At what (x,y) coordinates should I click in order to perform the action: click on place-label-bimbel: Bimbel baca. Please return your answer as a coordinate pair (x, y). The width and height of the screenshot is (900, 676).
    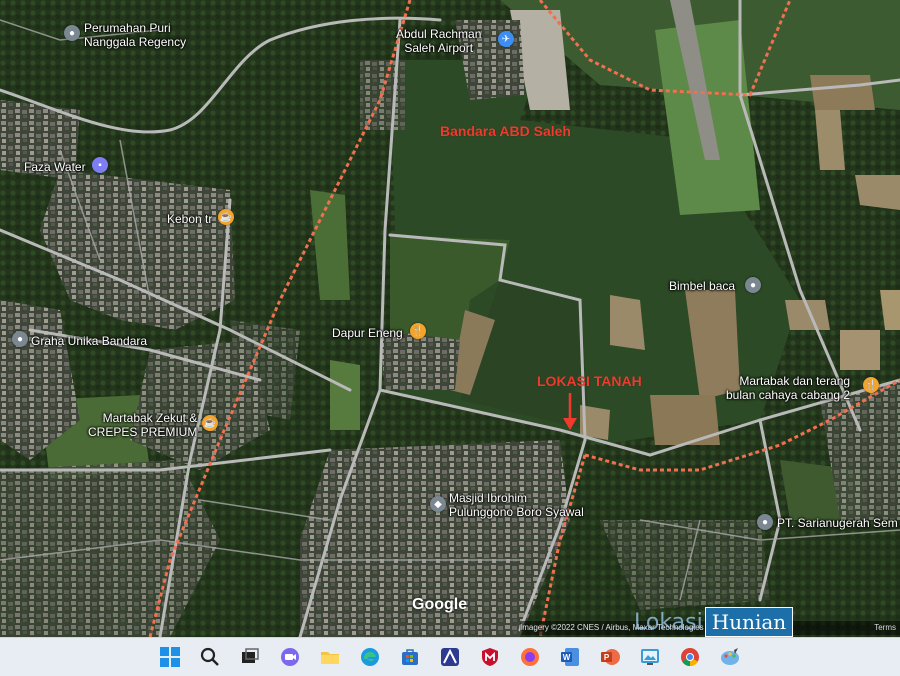
    Looking at the image, I should click on (702, 286).